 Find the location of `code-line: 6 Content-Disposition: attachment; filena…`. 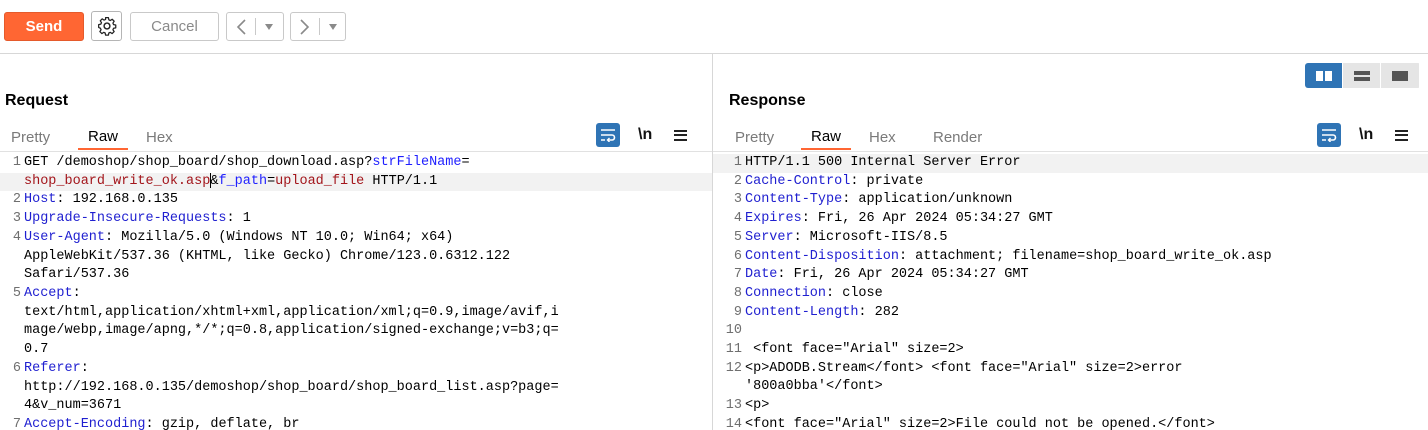

code-line: 6 Content-Disposition: attachment; filena… is located at coordinates (1070, 257).